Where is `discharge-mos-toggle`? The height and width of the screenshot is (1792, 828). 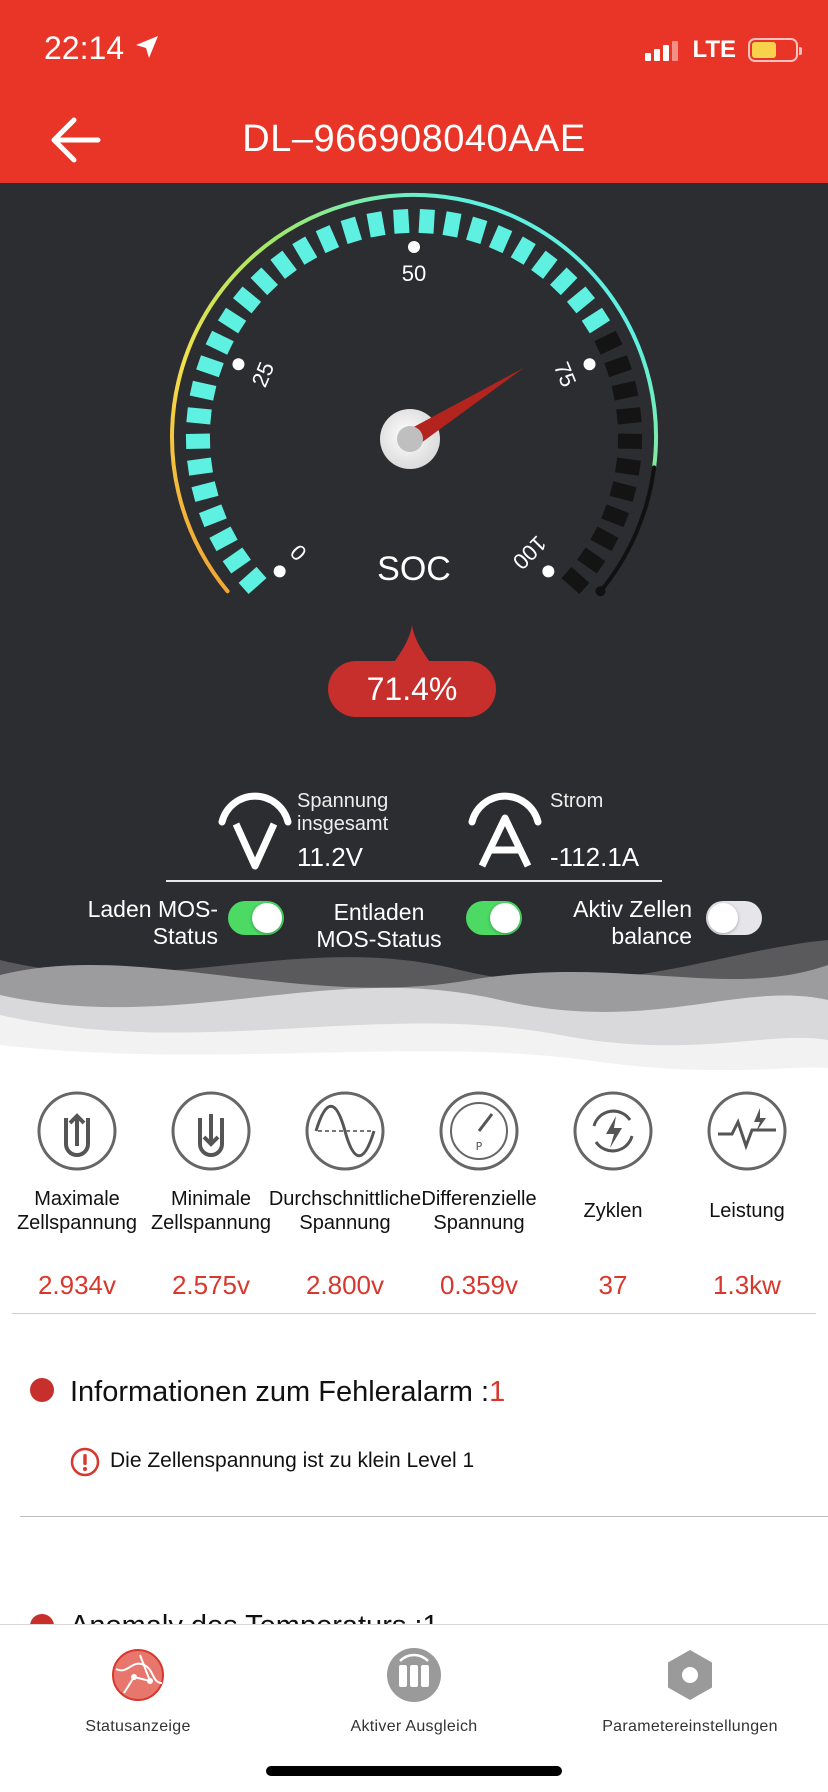 discharge-mos-toggle is located at coordinates (494, 918).